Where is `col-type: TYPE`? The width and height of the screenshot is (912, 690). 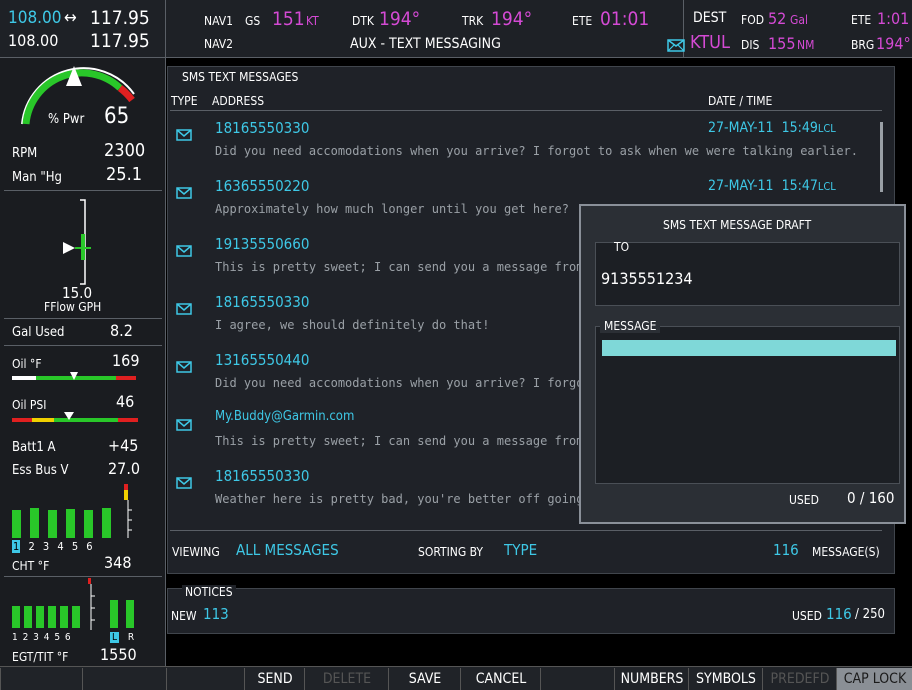
col-type: TYPE is located at coordinates (184, 101).